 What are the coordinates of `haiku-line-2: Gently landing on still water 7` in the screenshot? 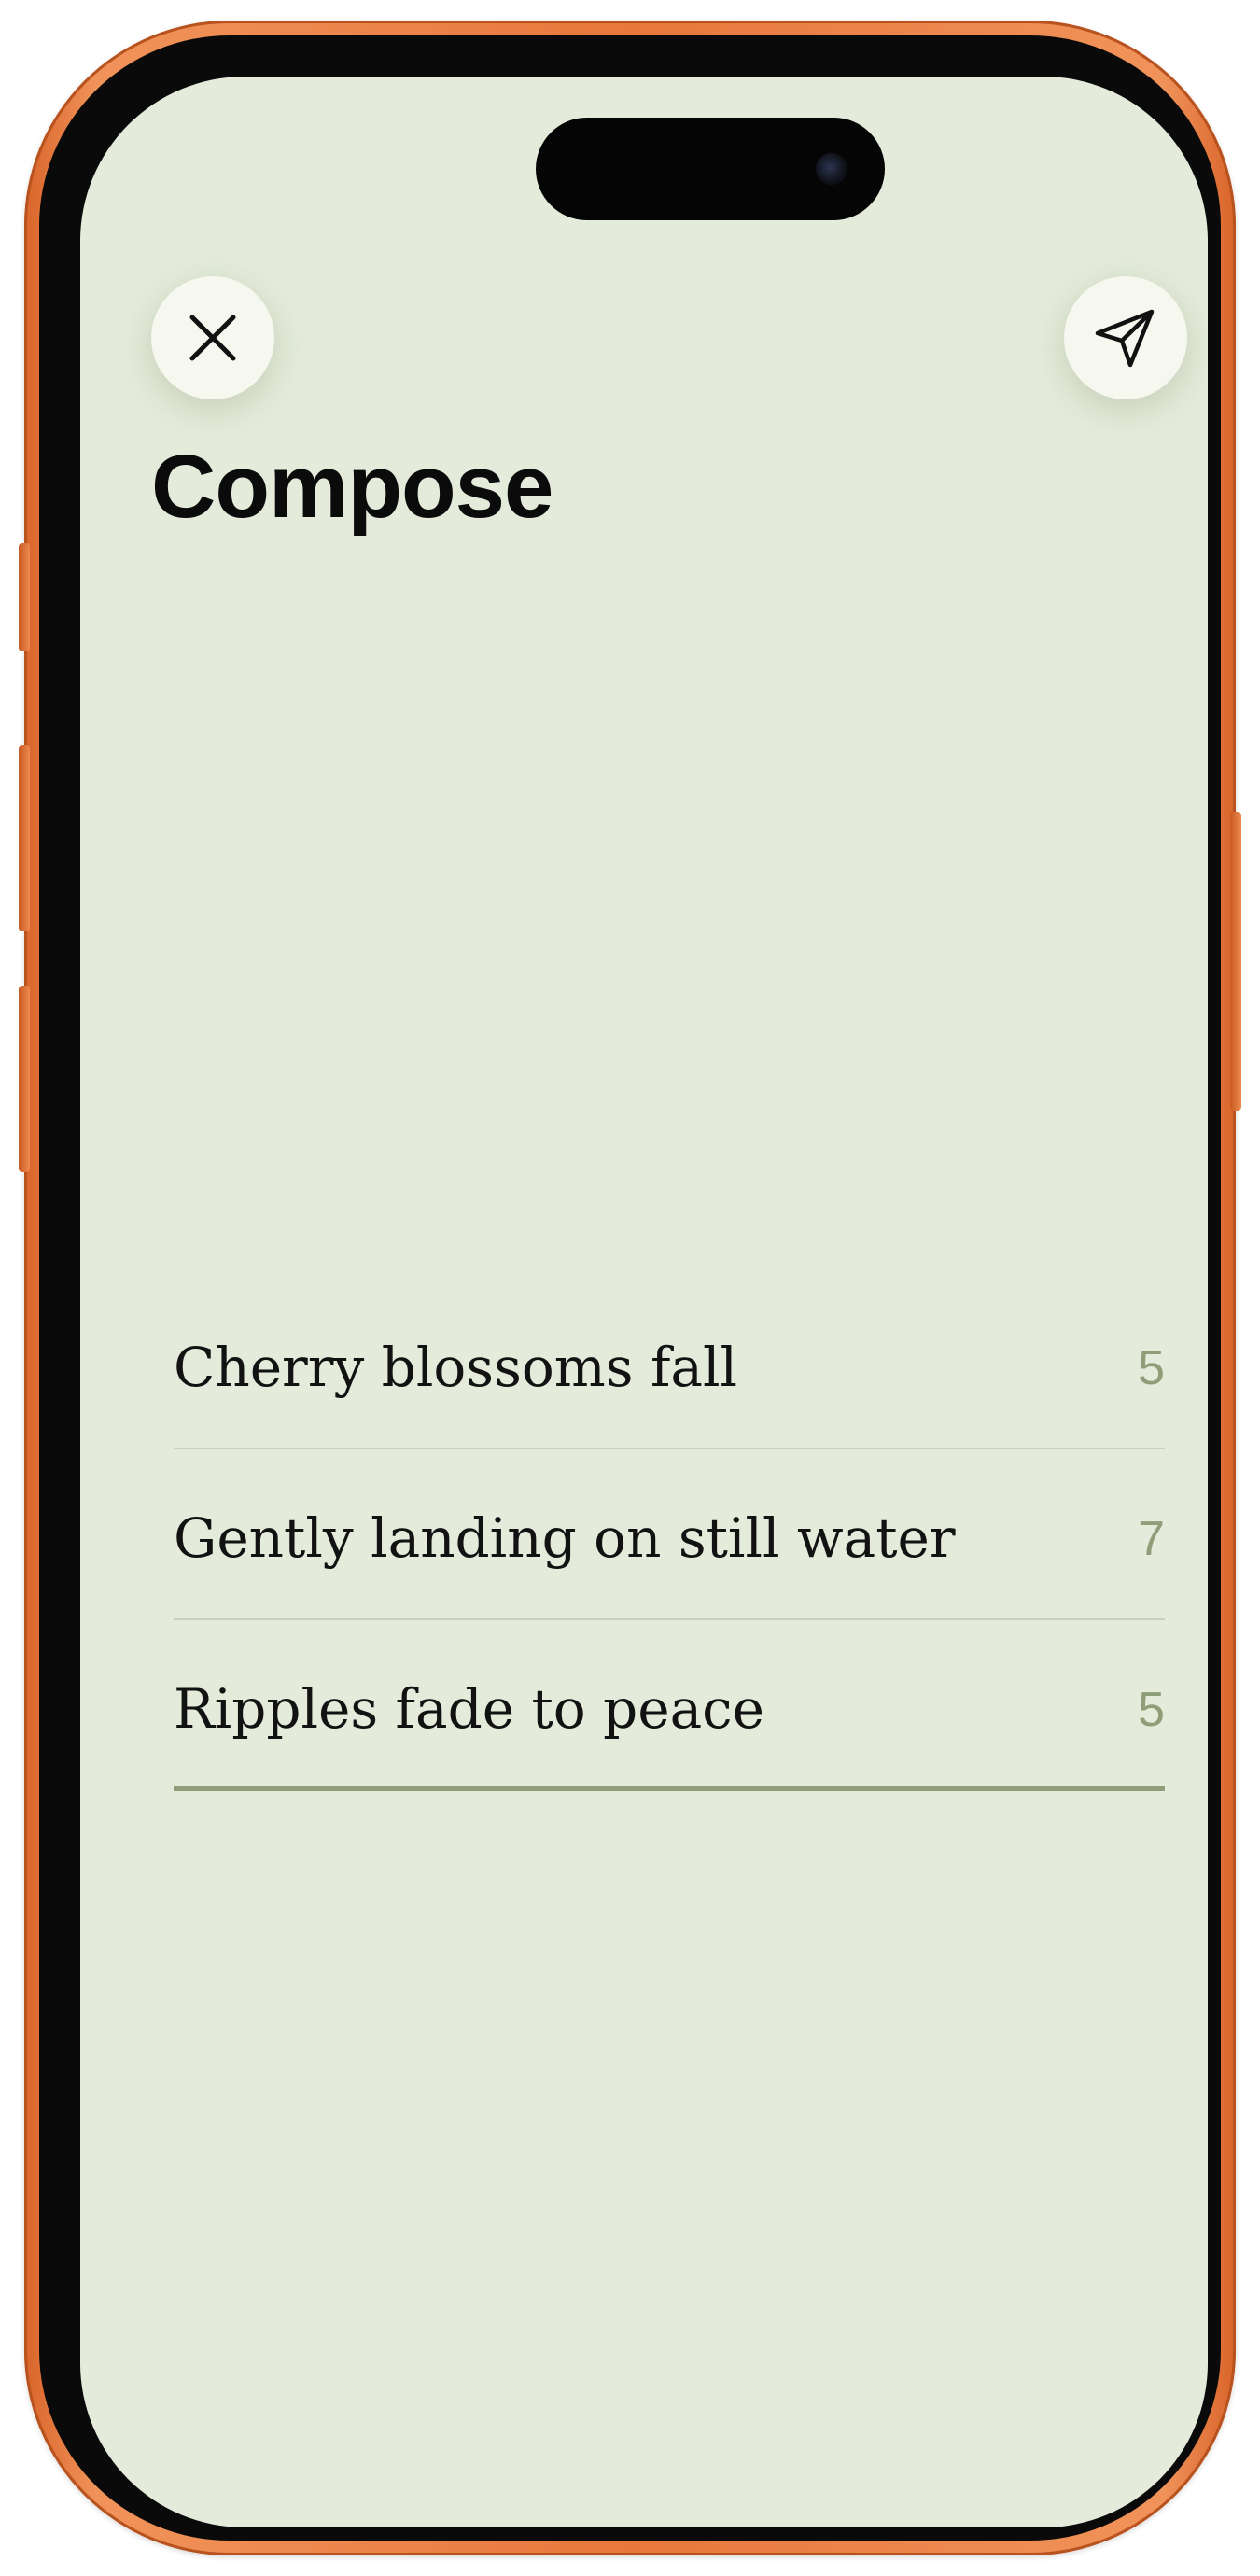 It's located at (669, 1534).